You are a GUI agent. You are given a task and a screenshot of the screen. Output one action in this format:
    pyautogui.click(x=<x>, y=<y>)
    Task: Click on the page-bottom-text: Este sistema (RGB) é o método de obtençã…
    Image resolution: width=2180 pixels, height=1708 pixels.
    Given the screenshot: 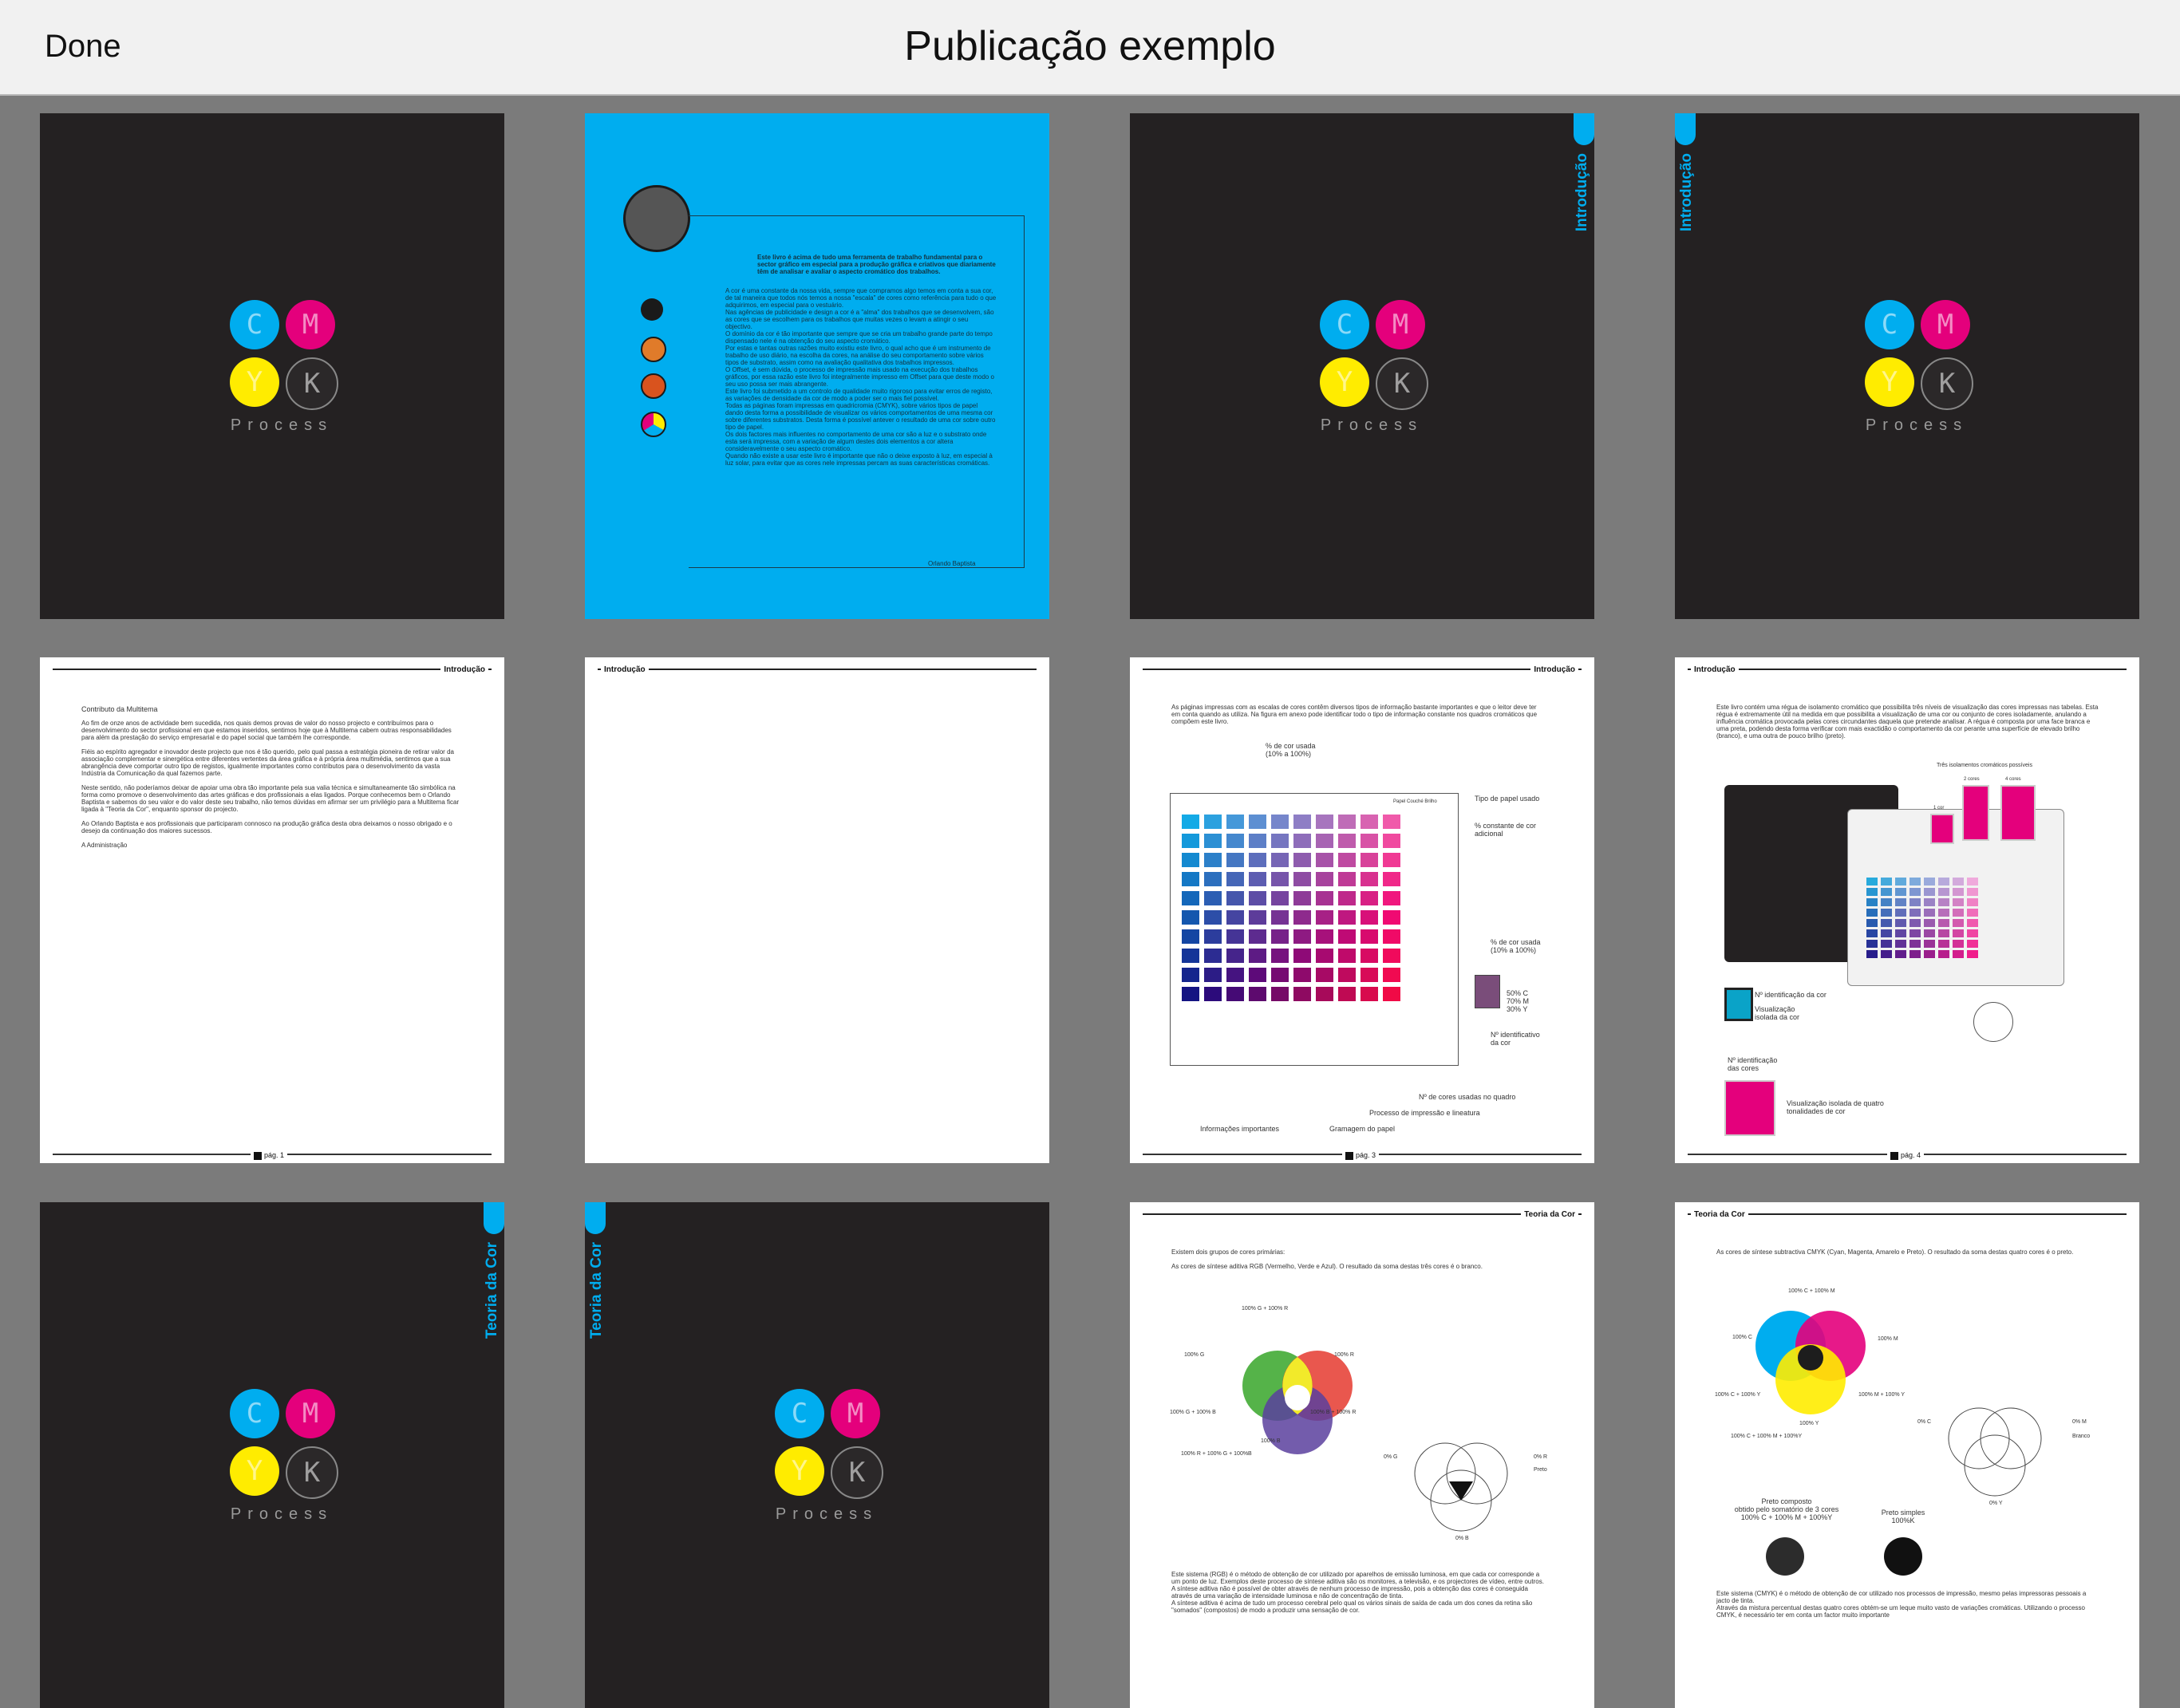 What is the action you would take?
    pyautogui.click(x=1357, y=1592)
    